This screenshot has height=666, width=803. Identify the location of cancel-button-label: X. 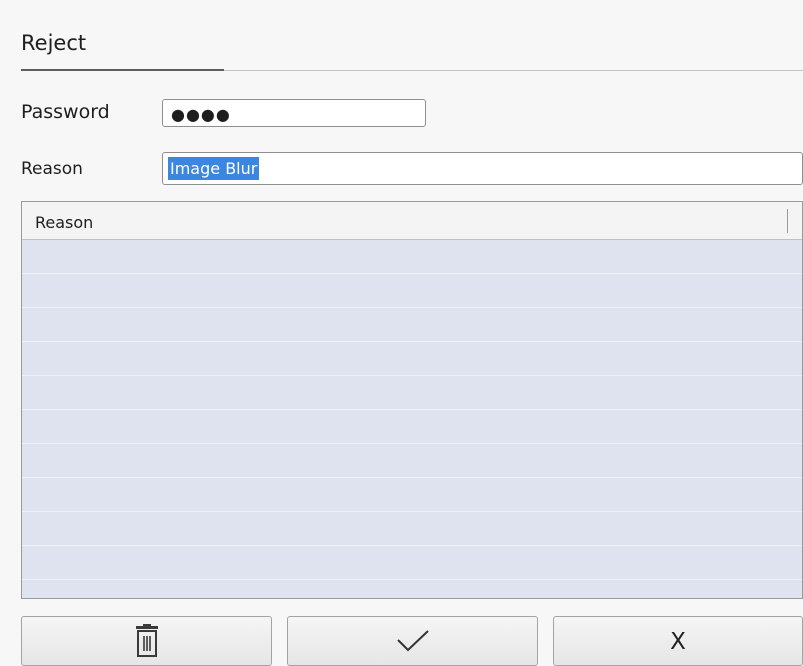
(678, 642).